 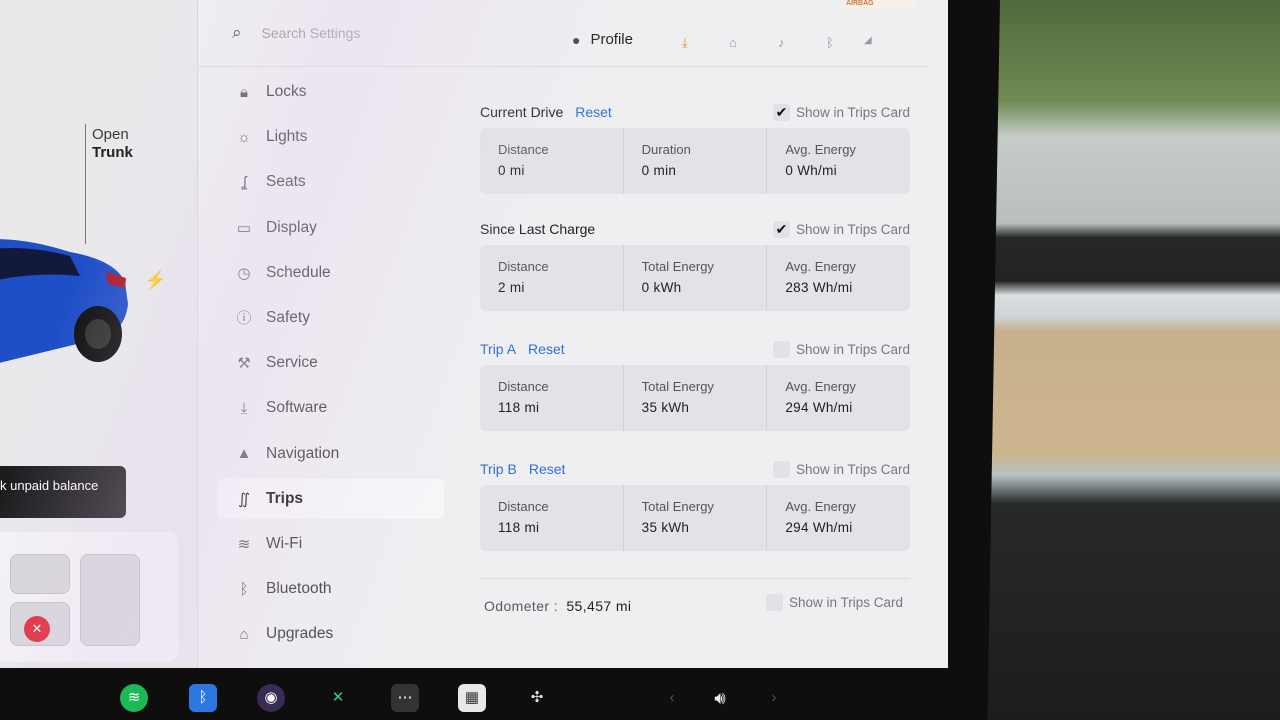 I want to click on nav-item-wifi: ≋ Wi-Fi, so click(x=331, y=544).